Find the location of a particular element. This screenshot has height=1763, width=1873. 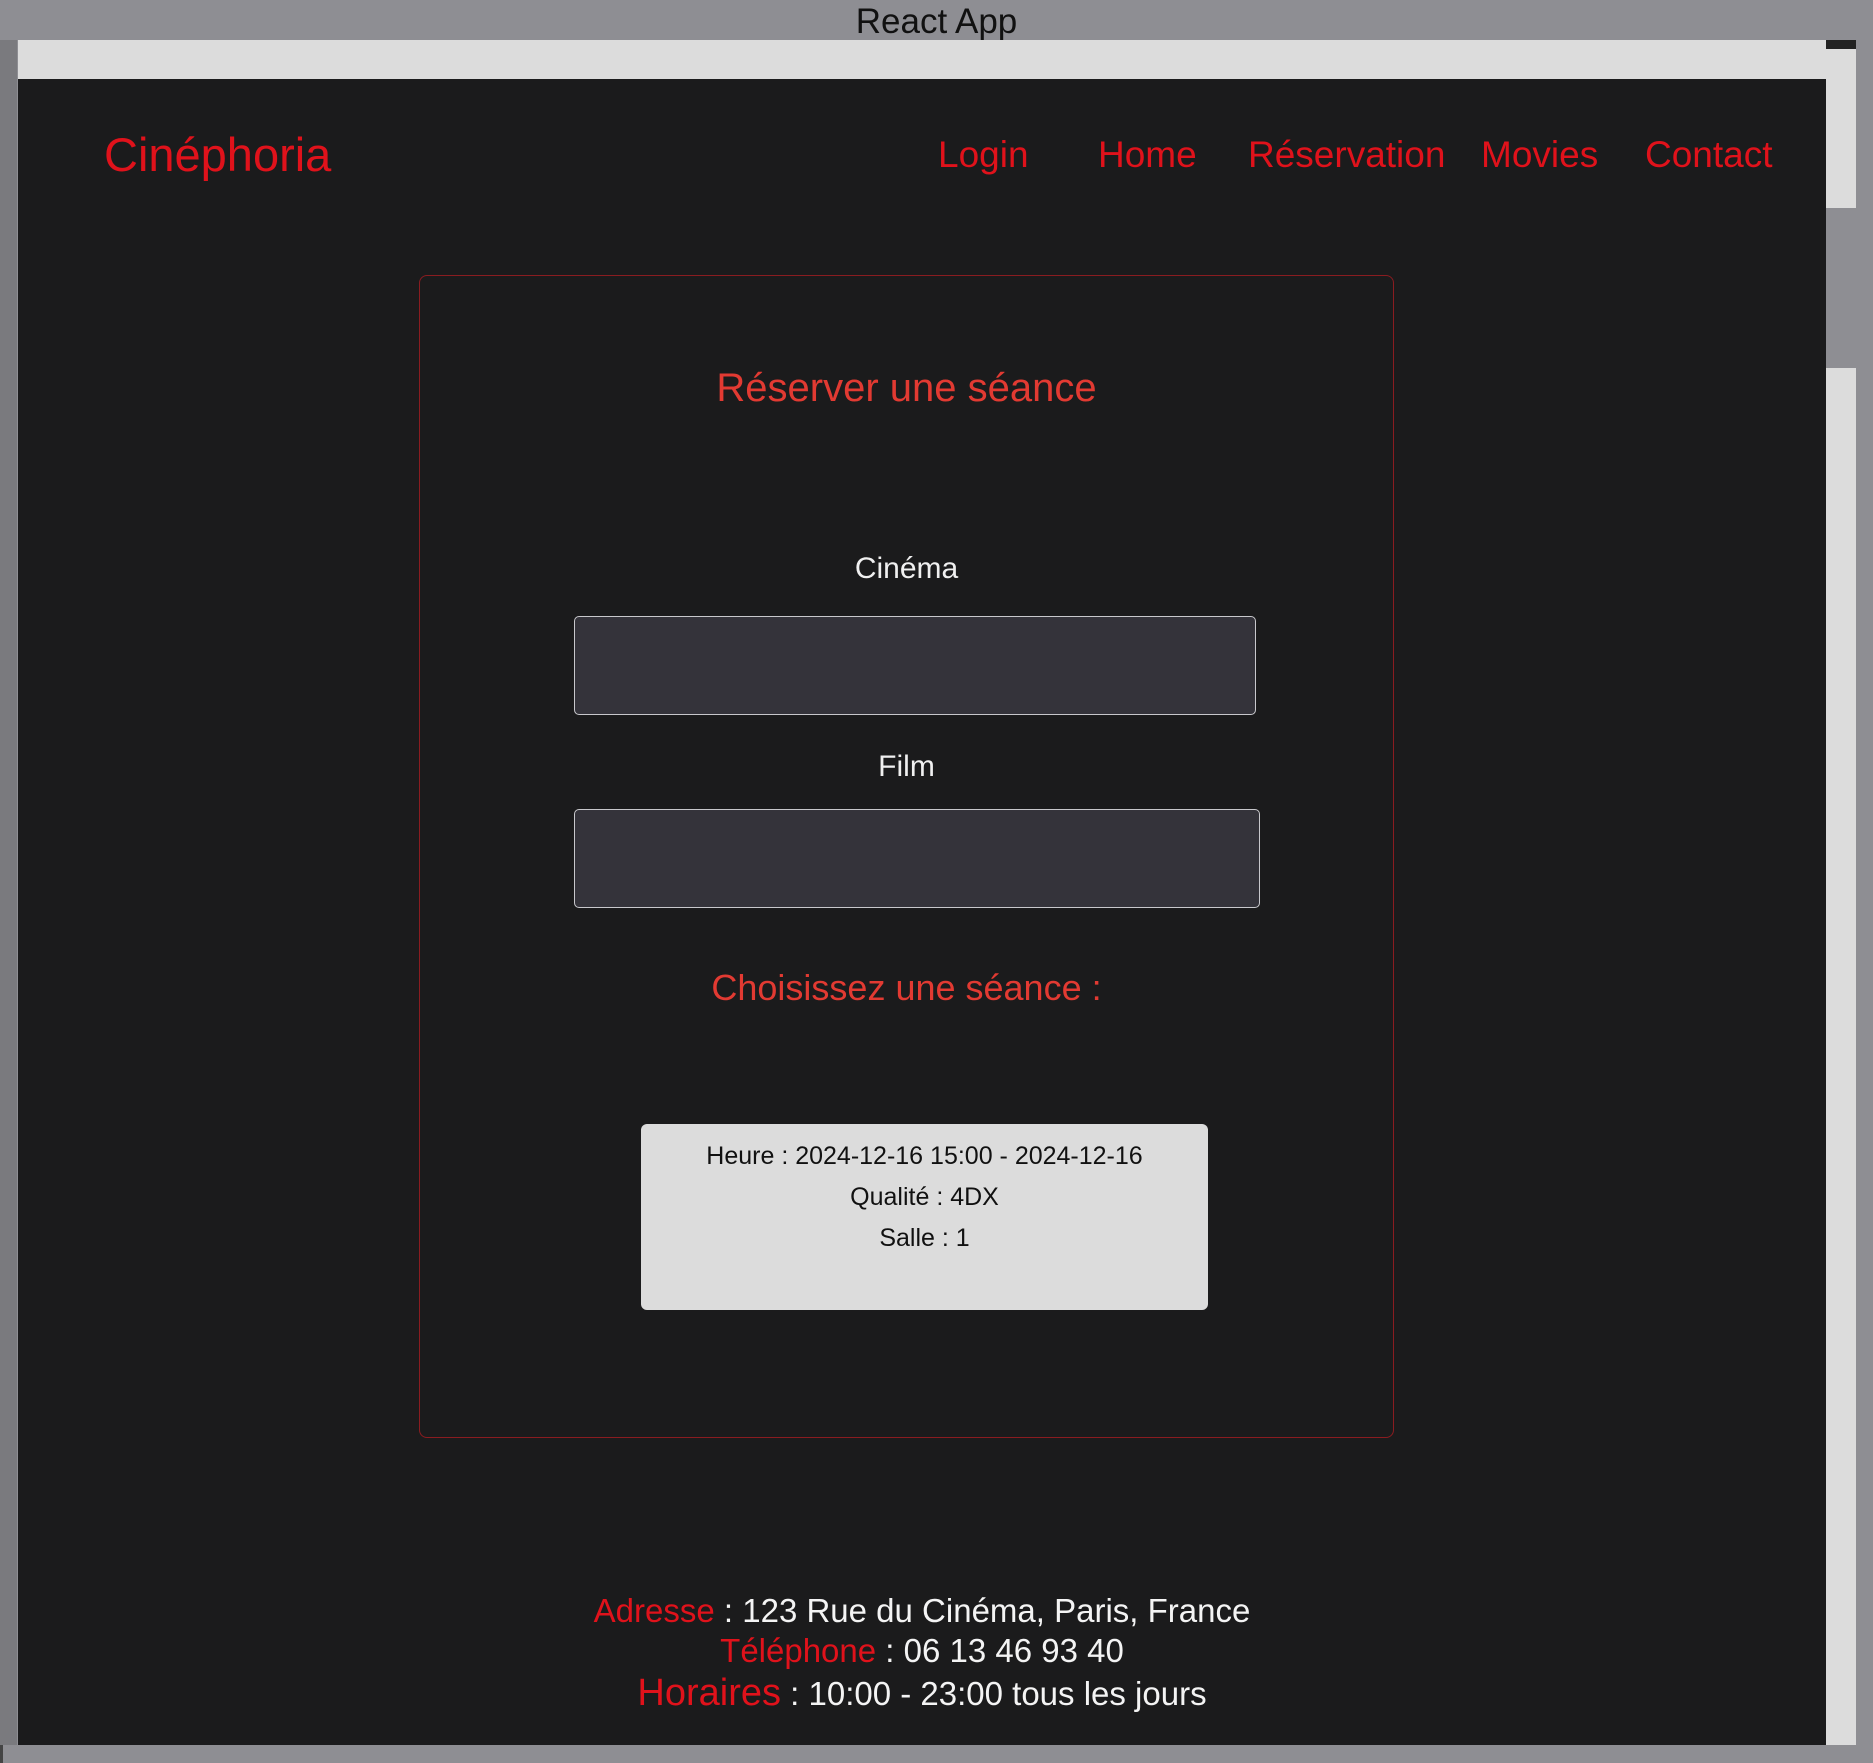

film-select is located at coordinates (917, 858).